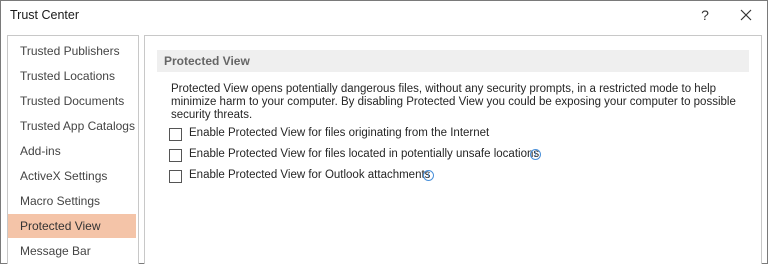 Image resolution: width=768 pixels, height=264 pixels. What do you see at coordinates (72, 201) in the screenshot?
I see `sidebar-item-macro-settings: Macro Settings` at bounding box center [72, 201].